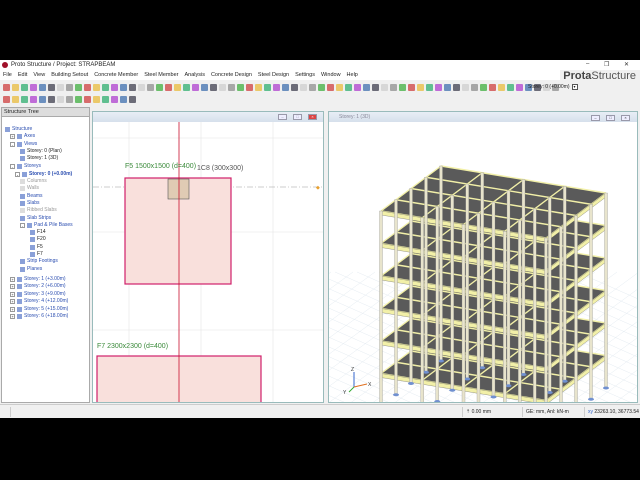  I want to click on tree-item: Structure, so click(18, 129).